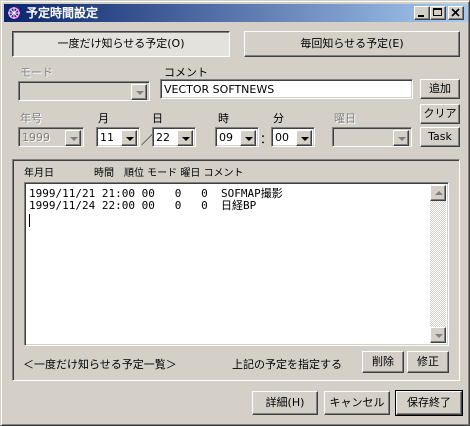 This screenshot has width=470, height=426. What do you see at coordinates (142, 206) in the screenshot?
I see `list-item: 1999/11/24 22:00 00 0 0 日経BP` at bounding box center [142, 206].